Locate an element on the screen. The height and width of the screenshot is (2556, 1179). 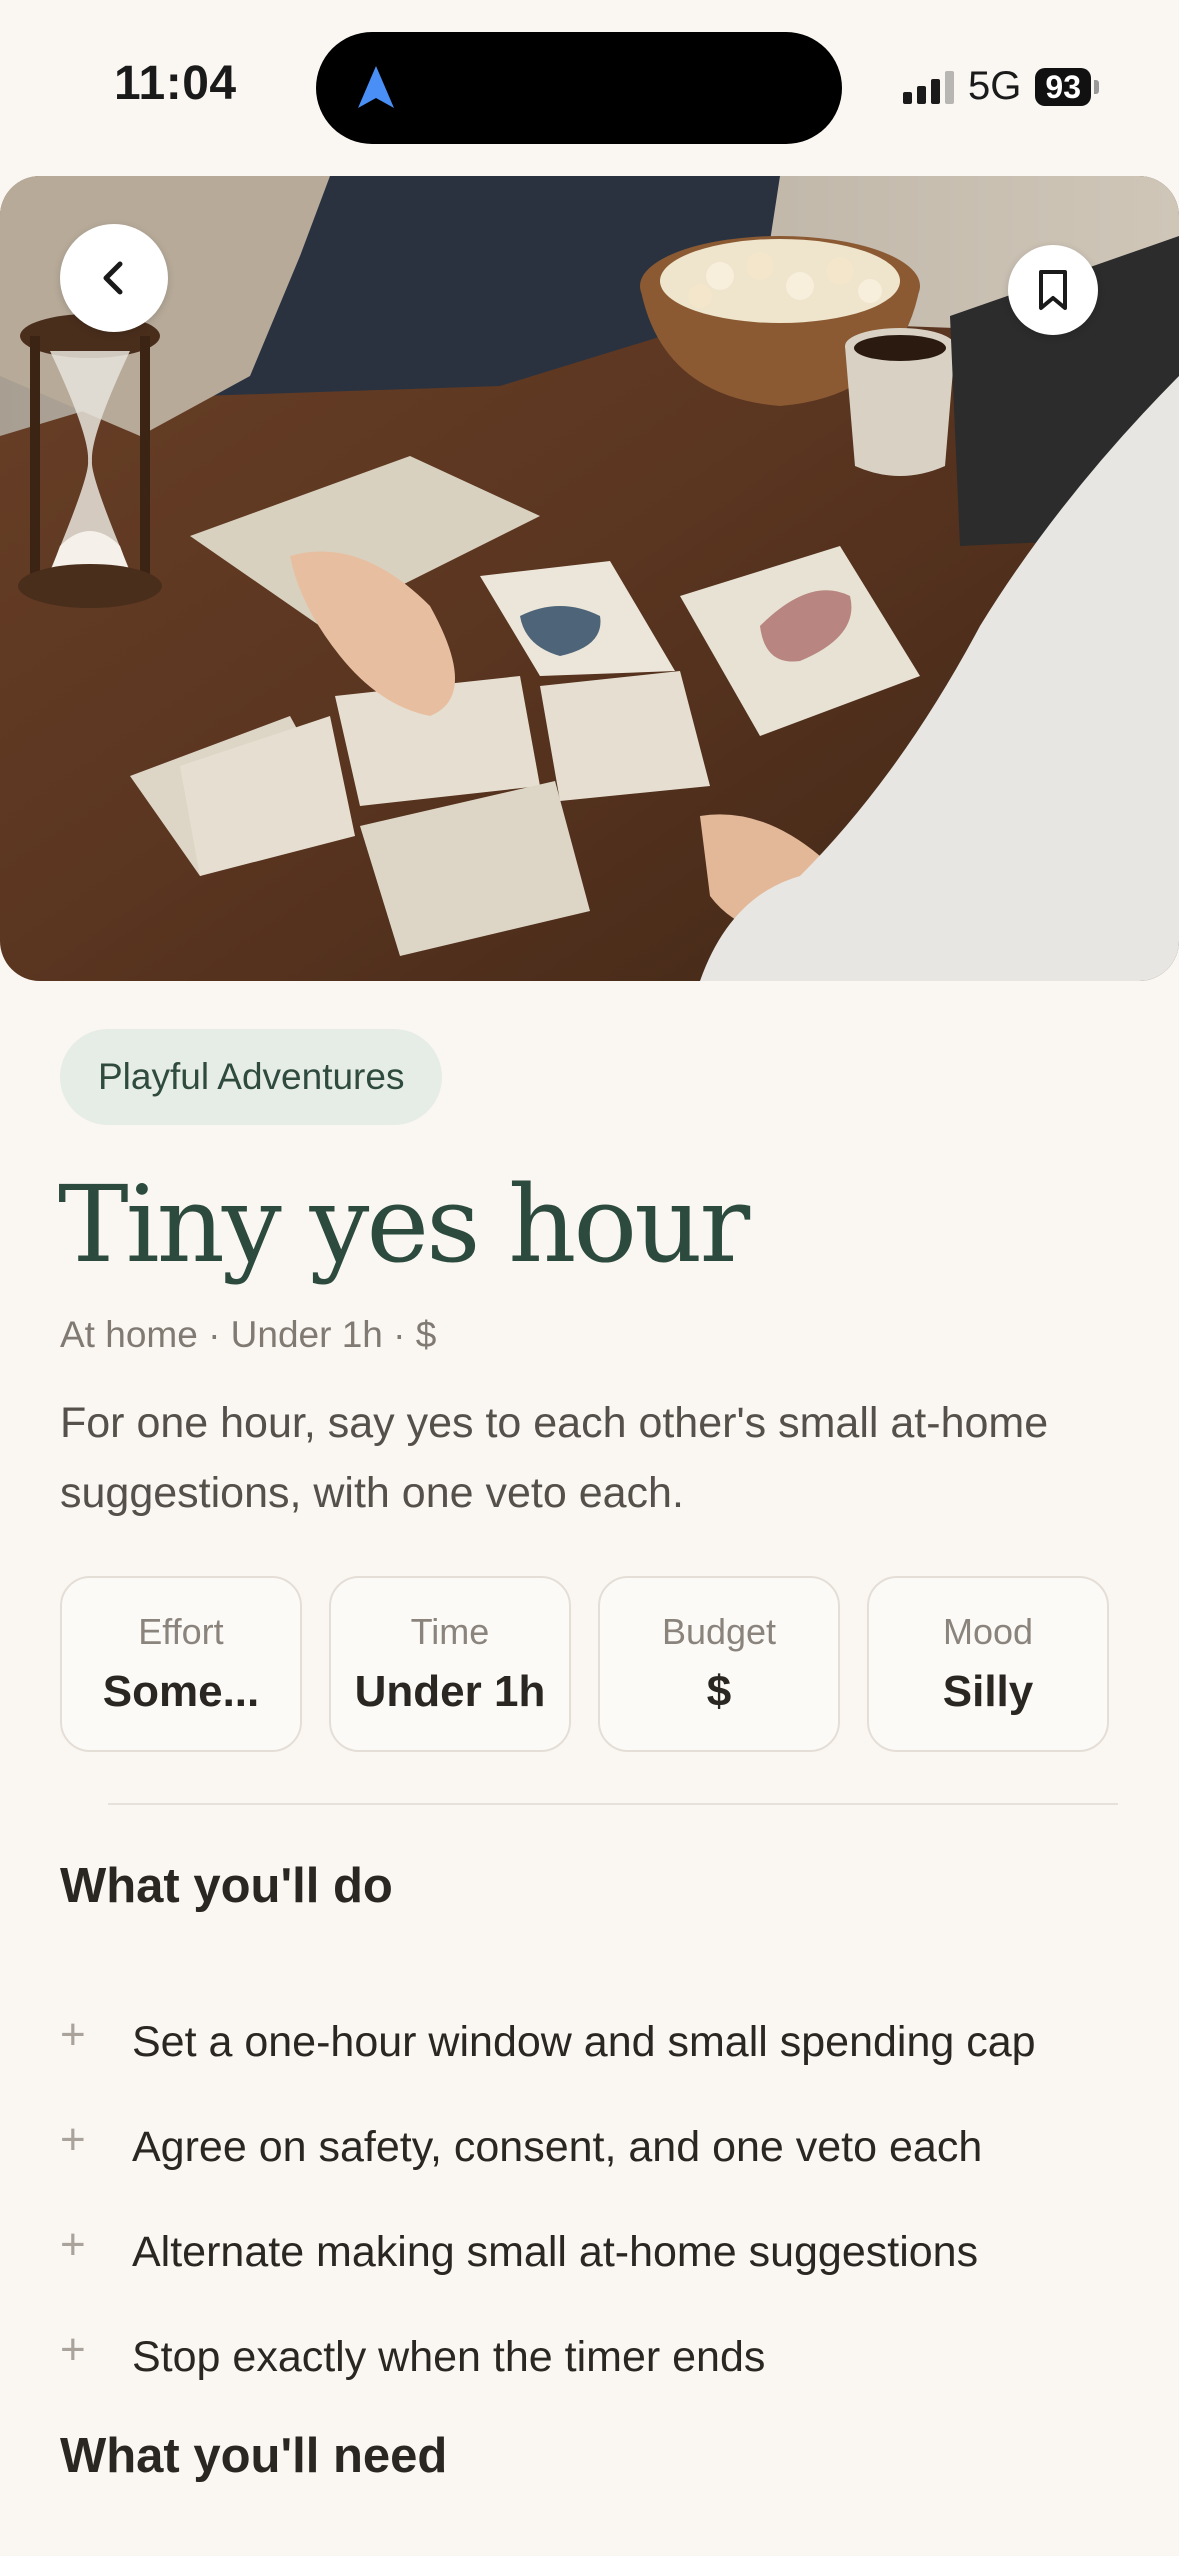
budget-chip: Budget $ is located at coordinates (719, 1664).